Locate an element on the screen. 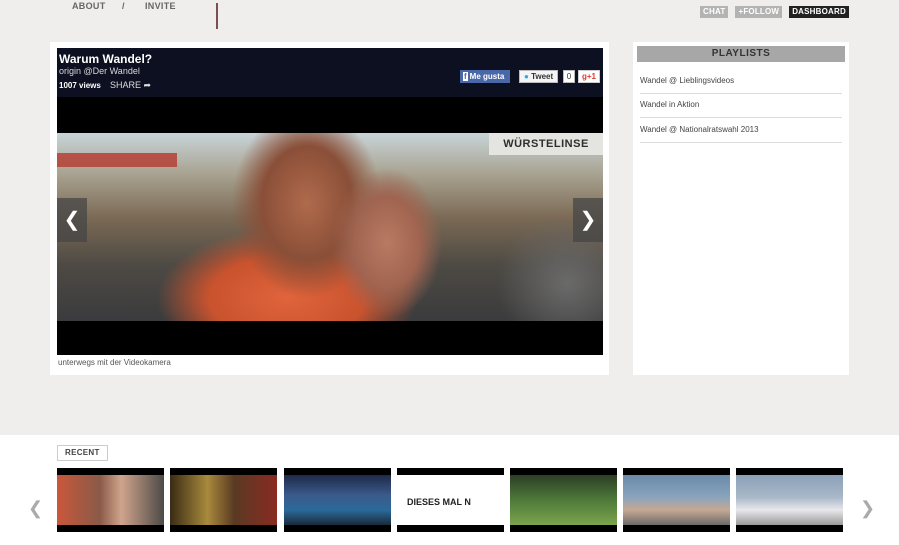  scene-awning is located at coordinates (117, 160).